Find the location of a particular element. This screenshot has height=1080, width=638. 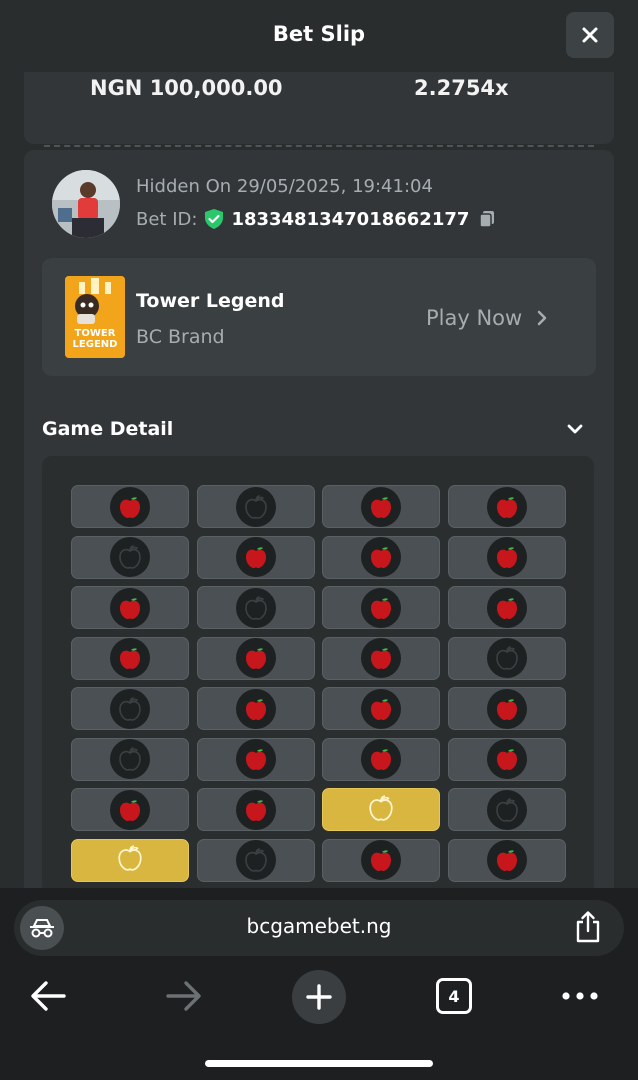

page-title: Bet Slip is located at coordinates (319, 34).